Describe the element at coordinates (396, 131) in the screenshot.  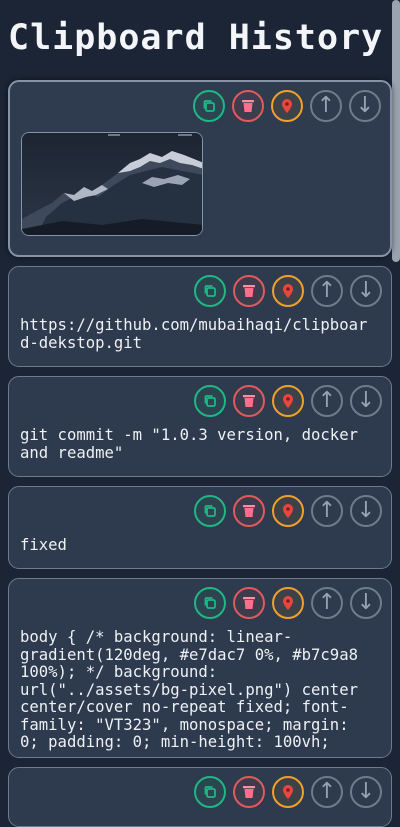
I see `scrollbar-thumb` at that location.